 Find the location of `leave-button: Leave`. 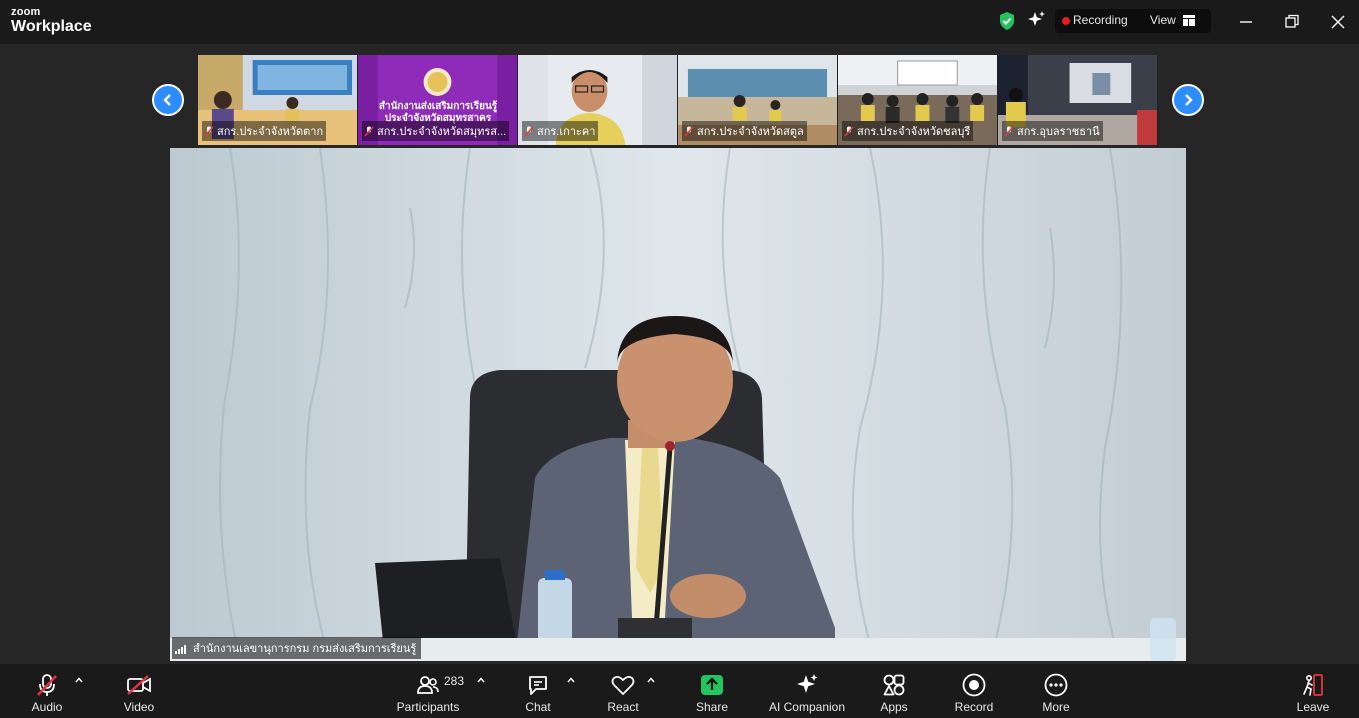

leave-button: Leave is located at coordinates (1313, 692).